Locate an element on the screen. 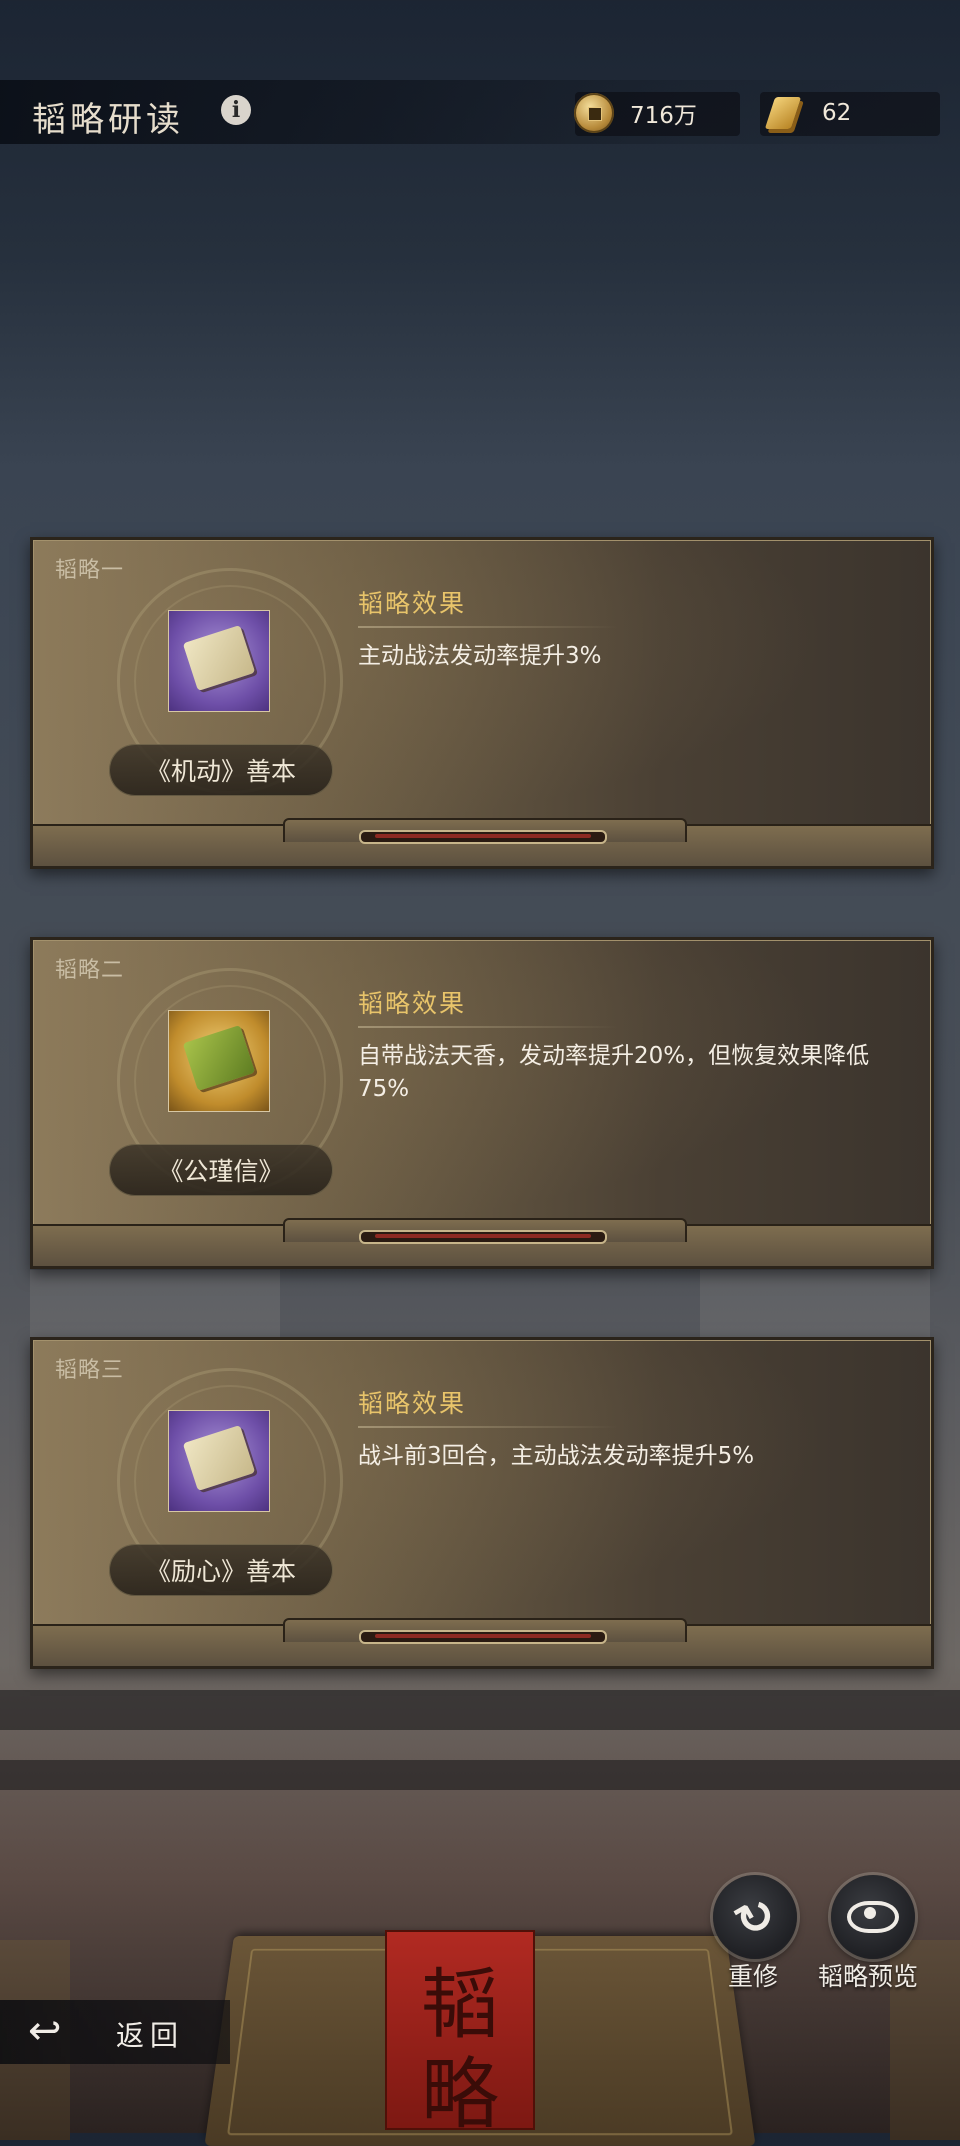 The image size is (960, 2146). refresh-icon: ↻ is located at coordinates (755, 1917).